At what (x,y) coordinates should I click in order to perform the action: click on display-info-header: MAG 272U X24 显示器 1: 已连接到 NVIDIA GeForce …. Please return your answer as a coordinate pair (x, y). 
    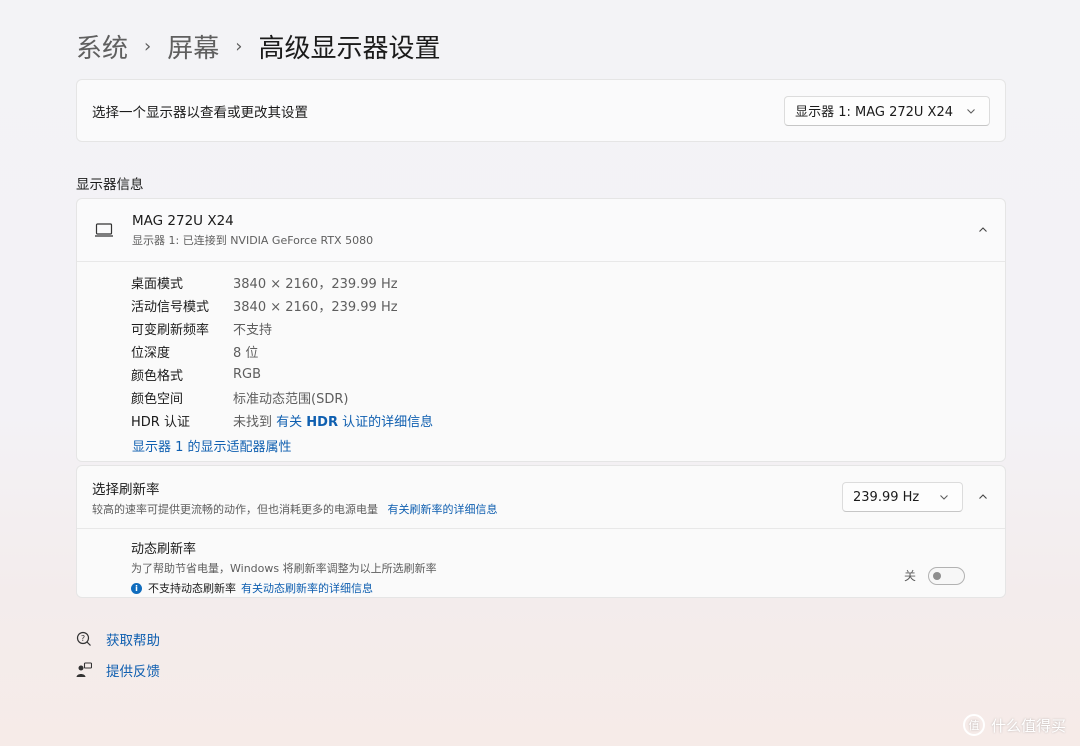
    Looking at the image, I should click on (541, 230).